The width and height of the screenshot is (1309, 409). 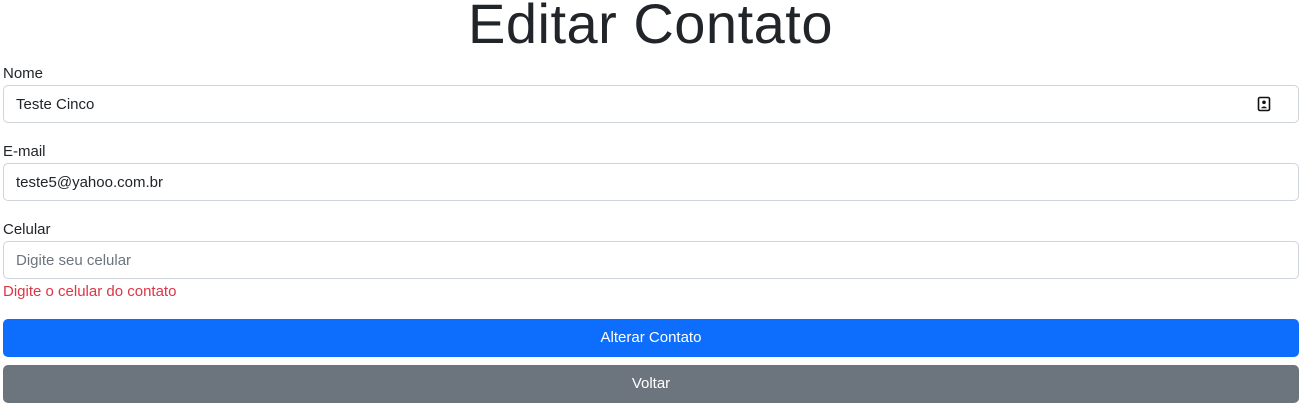 I want to click on email-input, so click(x=651, y=182).